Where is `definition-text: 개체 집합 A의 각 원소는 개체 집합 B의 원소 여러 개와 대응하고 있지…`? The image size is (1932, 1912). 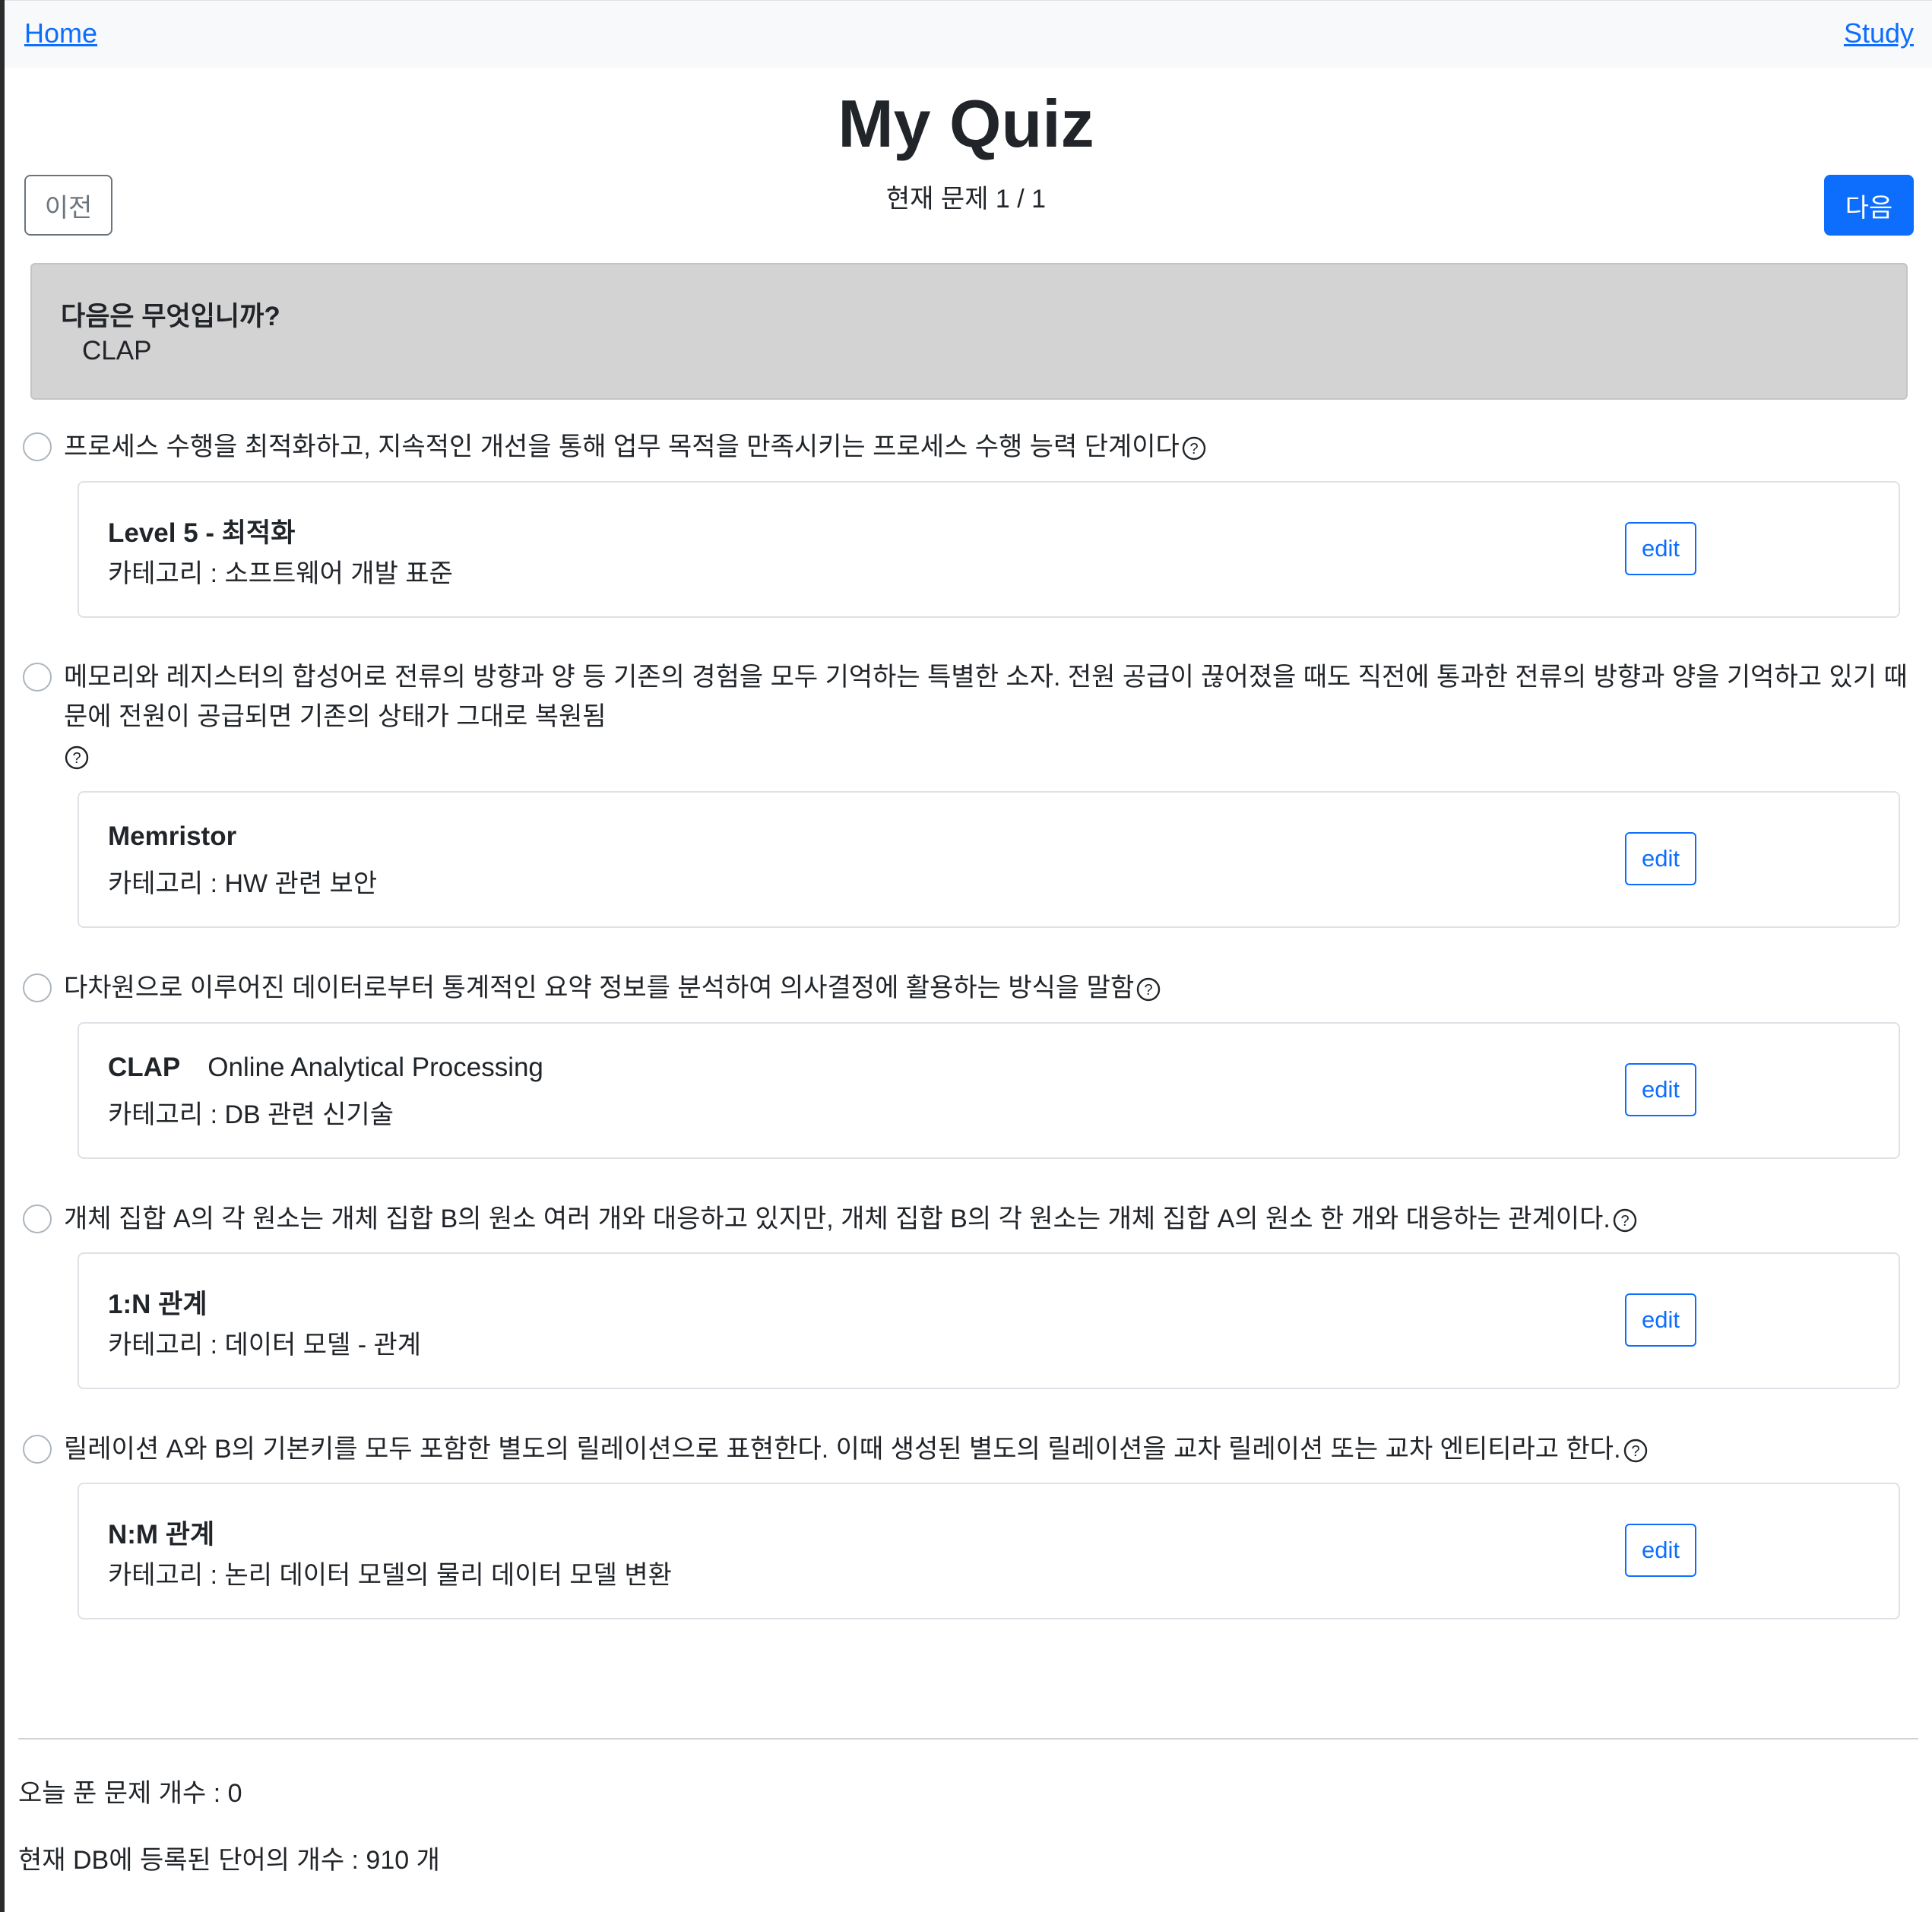 definition-text: 개체 집합 A의 각 원소는 개체 집합 B의 원소 여러 개와 대응하고 있지… is located at coordinates (837, 1218).